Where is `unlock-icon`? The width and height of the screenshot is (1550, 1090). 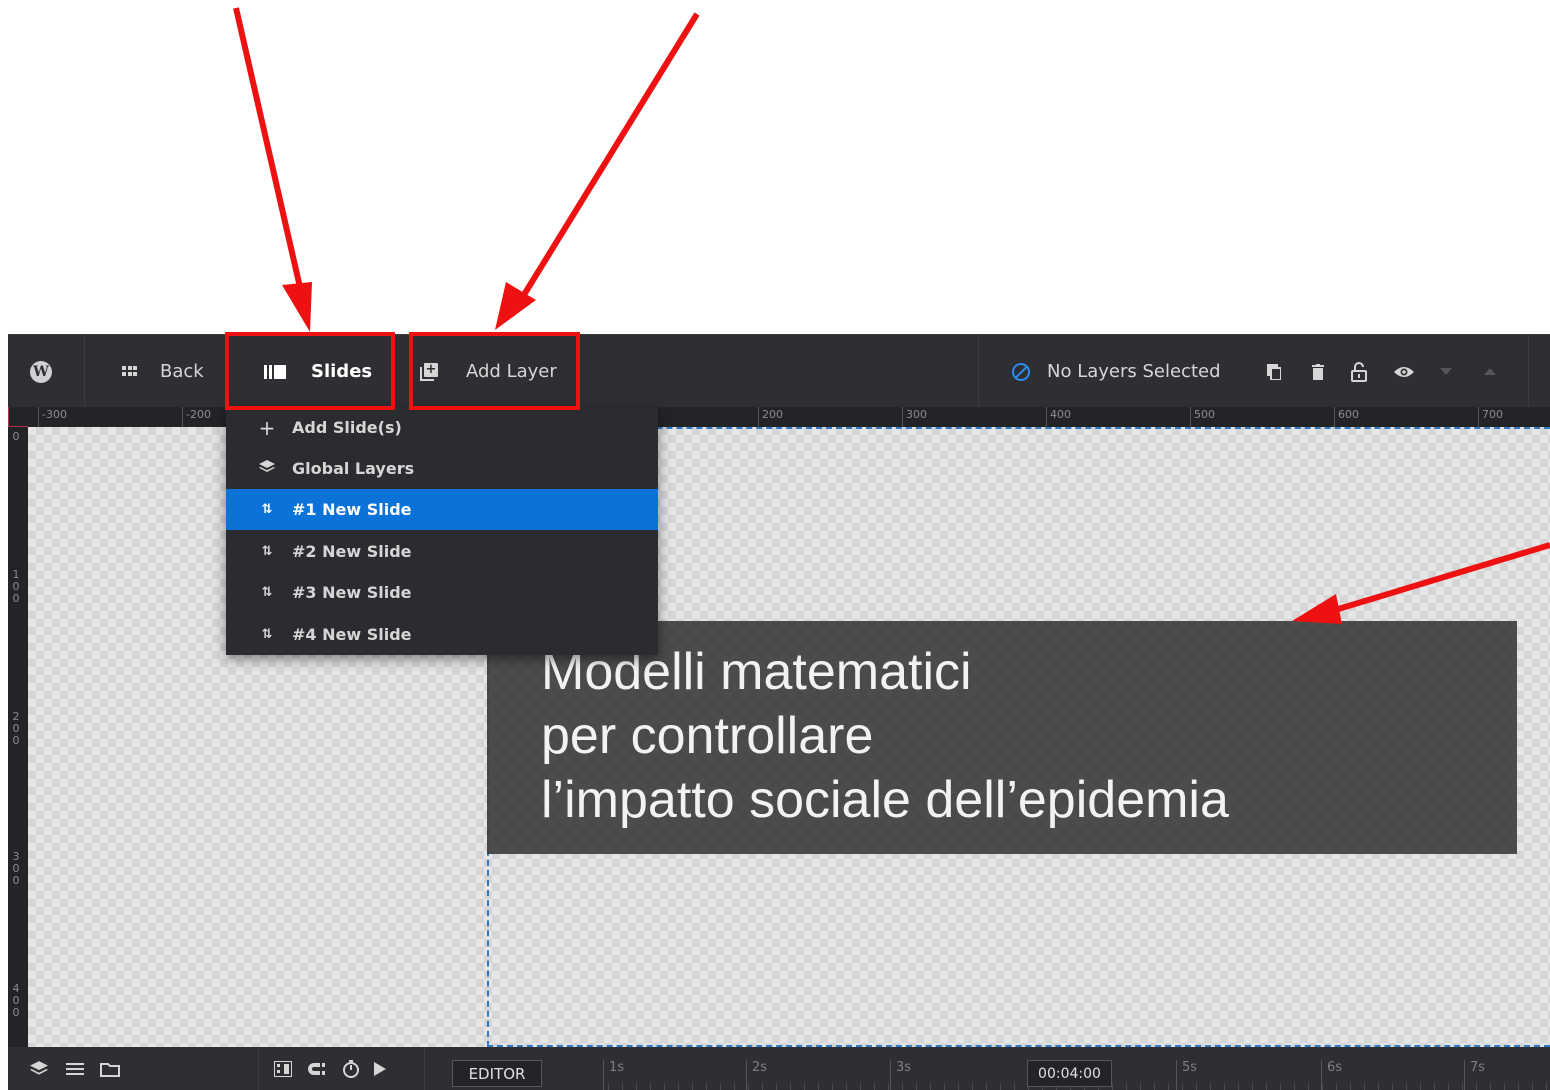
unlock-icon is located at coordinates (1359, 371).